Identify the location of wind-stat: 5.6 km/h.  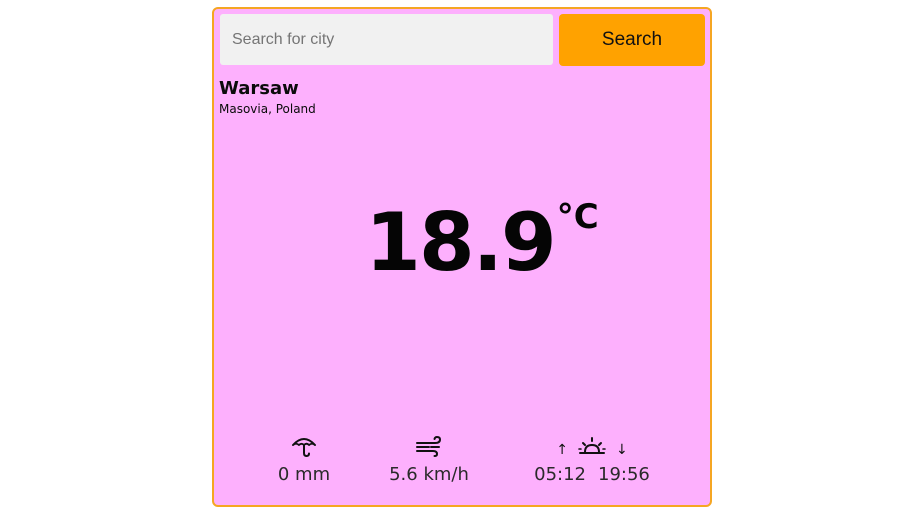
(429, 460).